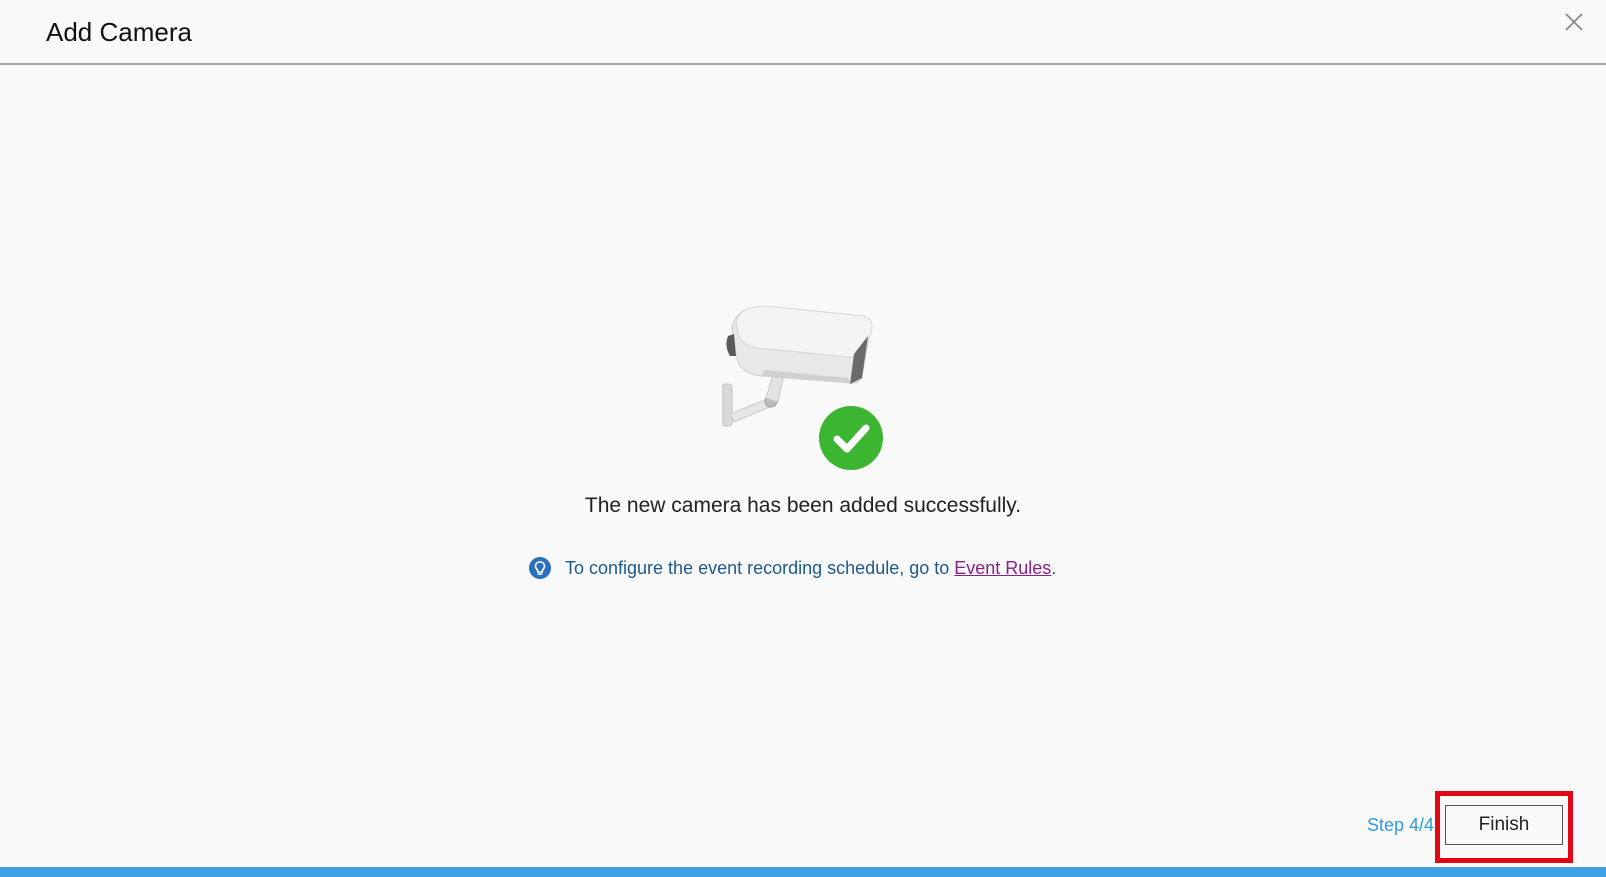  Describe the element at coordinates (803, 872) in the screenshot. I see `bottom-accent-bar` at that location.